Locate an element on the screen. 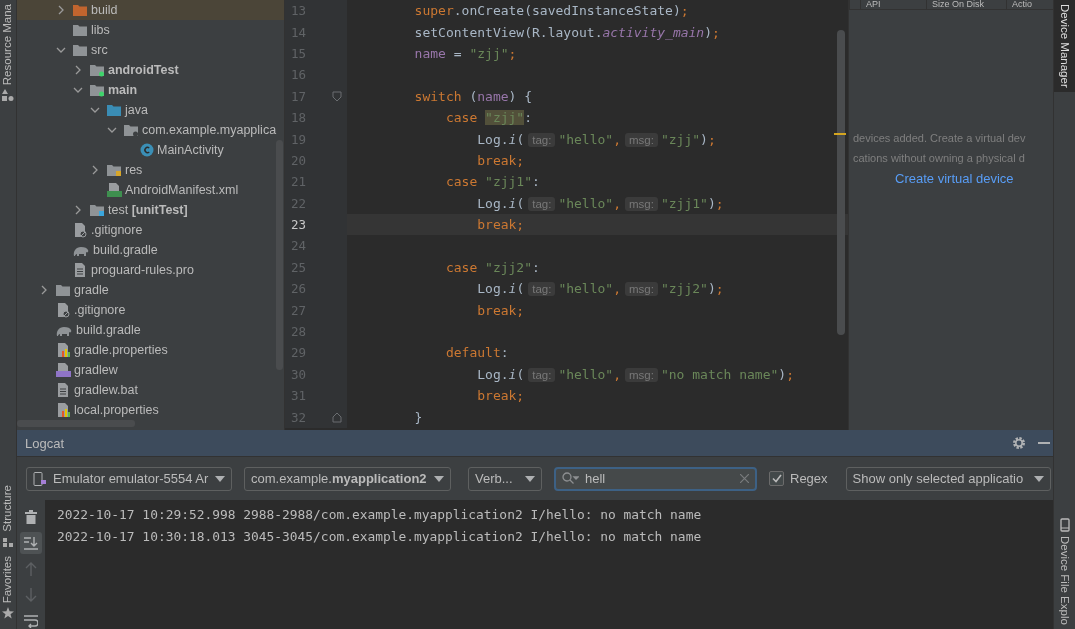 This screenshot has width=1075, height=629. trash-icon is located at coordinates (31, 517).